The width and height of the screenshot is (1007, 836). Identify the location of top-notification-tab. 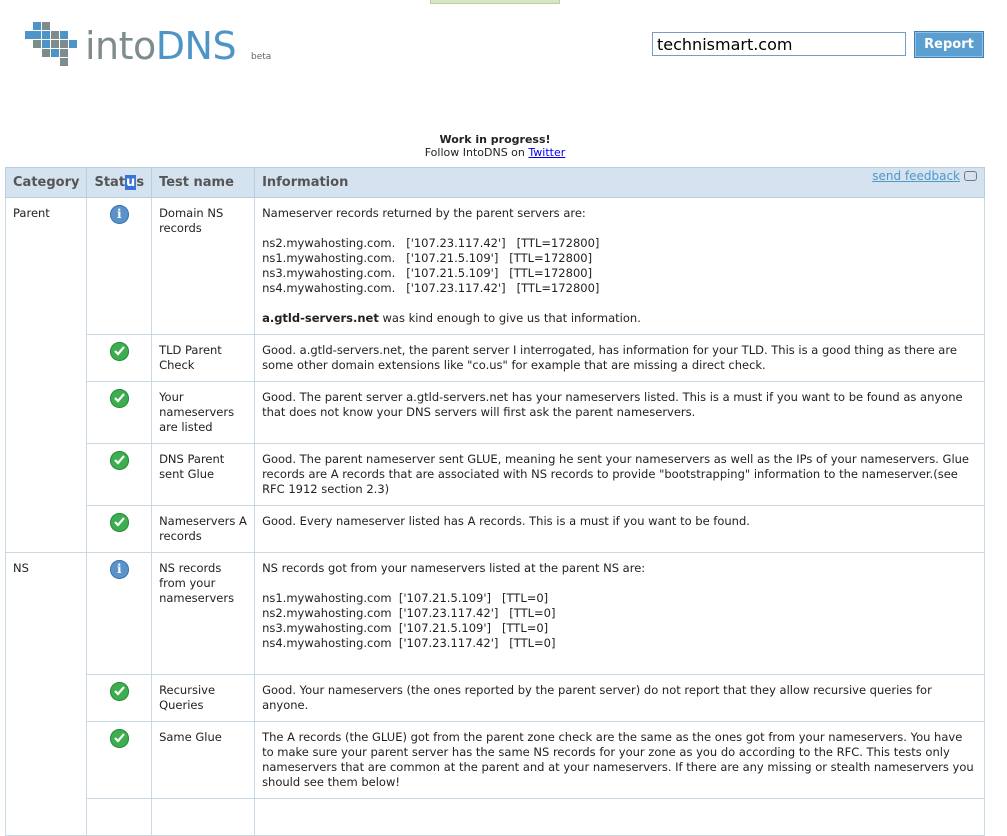
(495, 2).